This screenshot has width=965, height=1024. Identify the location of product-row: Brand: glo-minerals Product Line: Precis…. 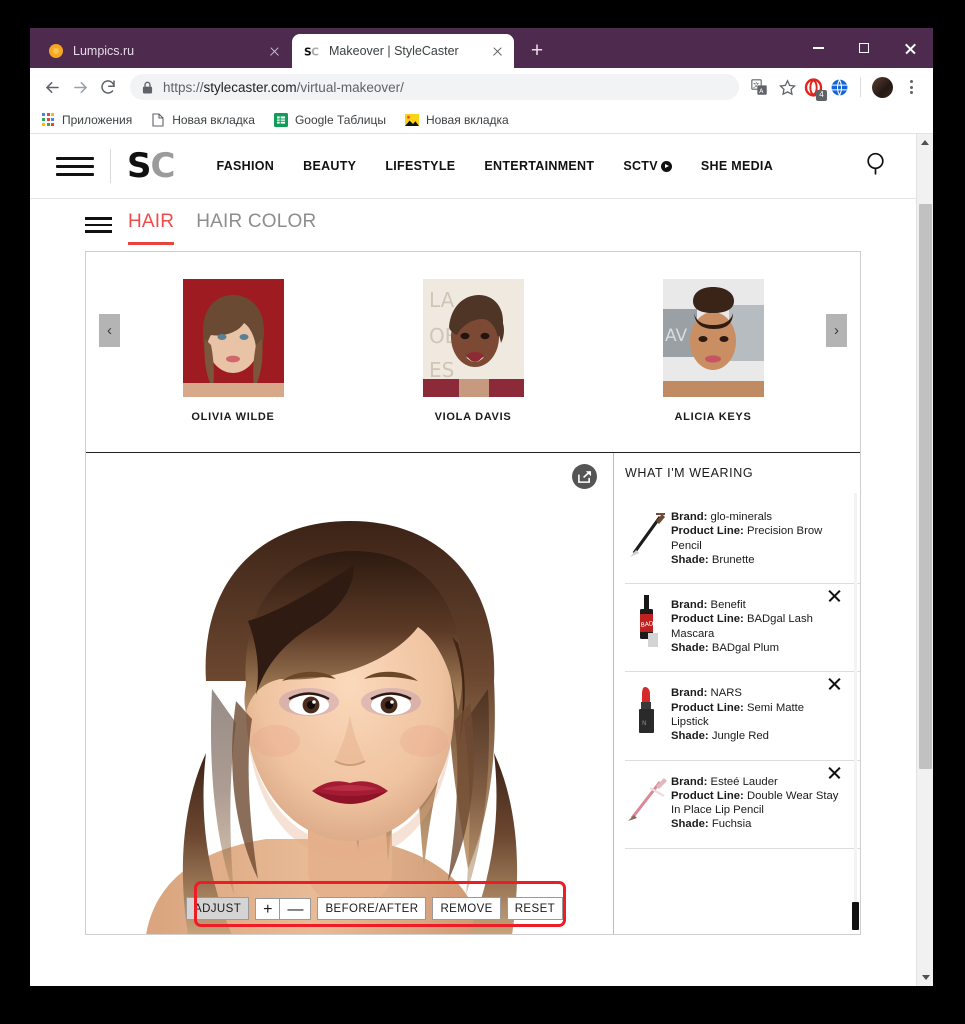
(742, 540).